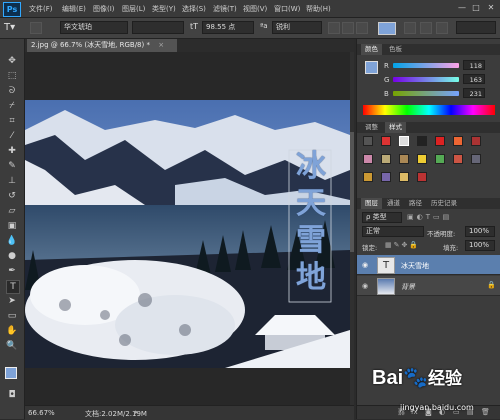  Describe the element at coordinates (428, 286) in the screenshot. I see `layer-row: ◉ 背景 🔒` at that location.